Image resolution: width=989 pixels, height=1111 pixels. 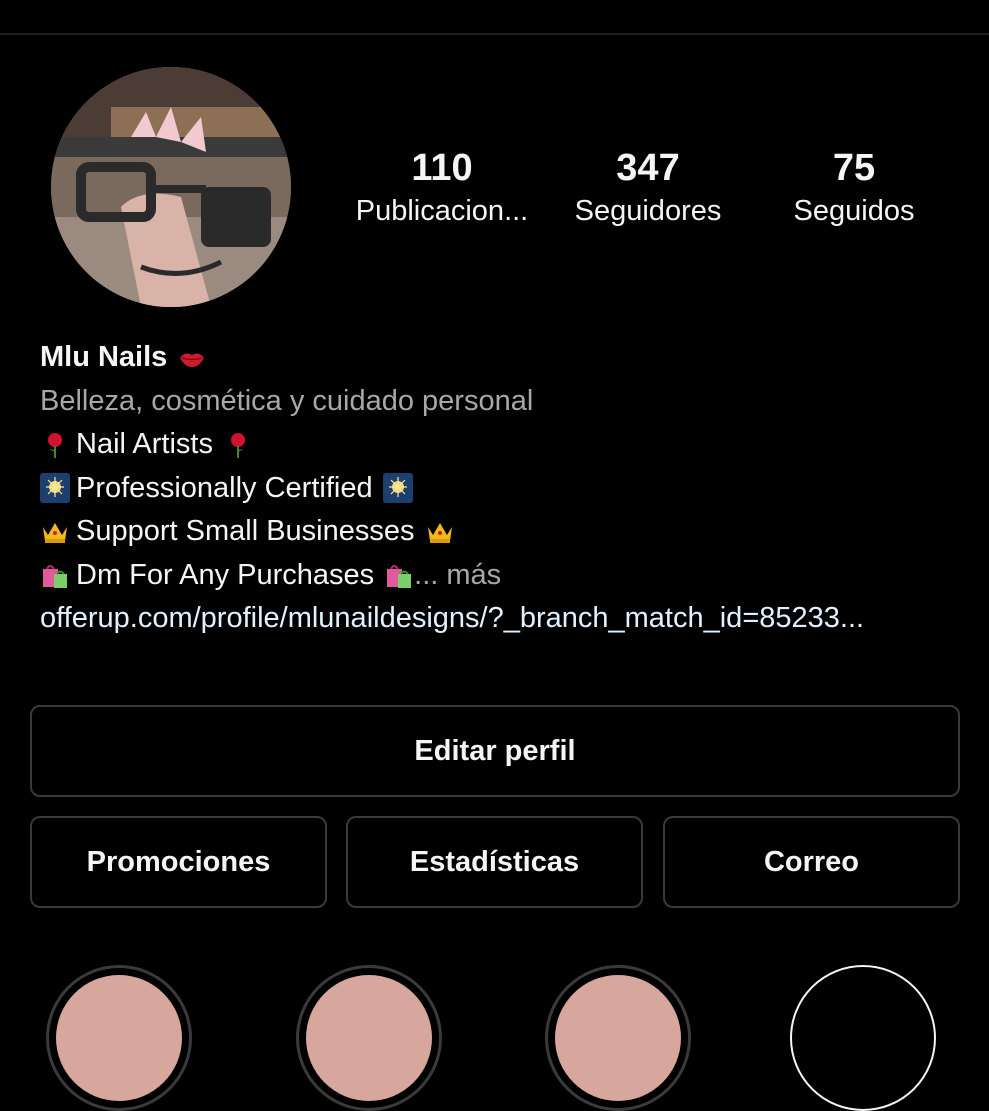 I want to click on followers-count: 347, so click(x=648, y=168).